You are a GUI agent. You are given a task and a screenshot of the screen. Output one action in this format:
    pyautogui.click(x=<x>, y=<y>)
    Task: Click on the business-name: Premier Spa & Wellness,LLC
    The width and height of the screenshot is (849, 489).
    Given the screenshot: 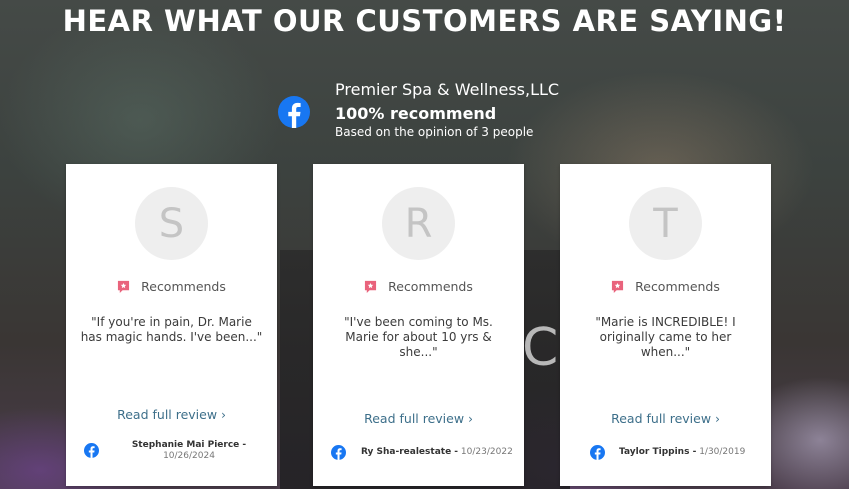 What is the action you would take?
    pyautogui.click(x=447, y=89)
    